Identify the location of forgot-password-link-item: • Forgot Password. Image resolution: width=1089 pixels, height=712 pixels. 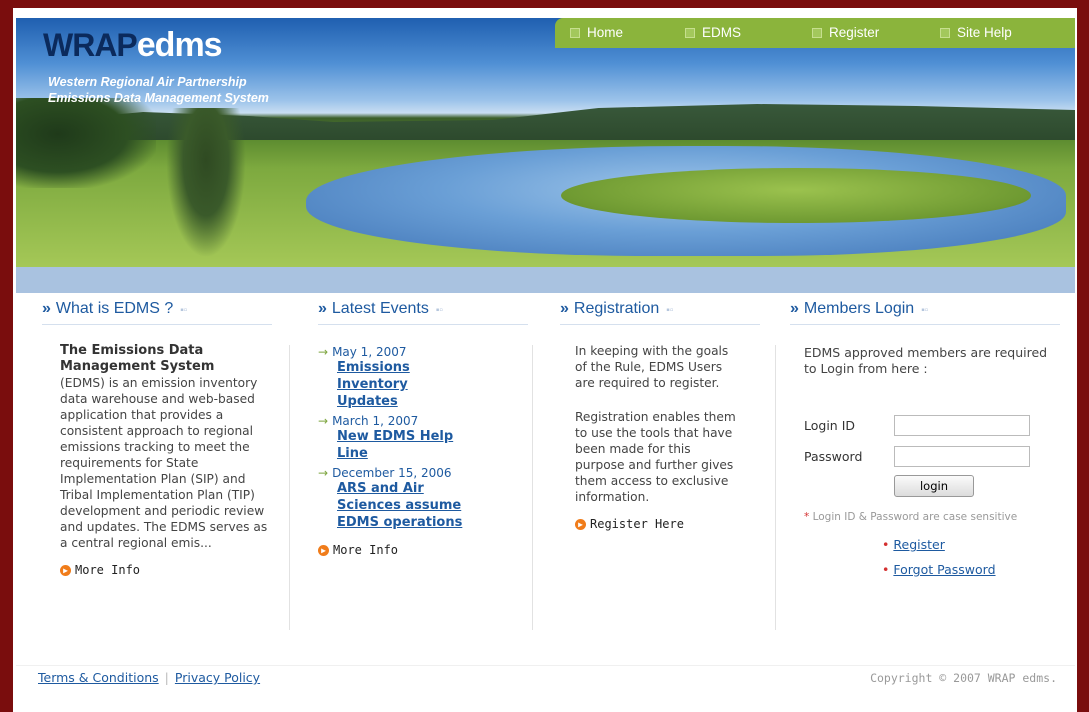
(970, 569).